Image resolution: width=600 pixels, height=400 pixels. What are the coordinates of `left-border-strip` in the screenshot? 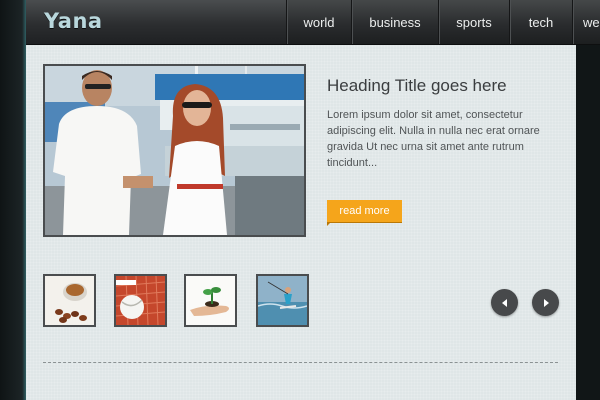 It's located at (13, 200).